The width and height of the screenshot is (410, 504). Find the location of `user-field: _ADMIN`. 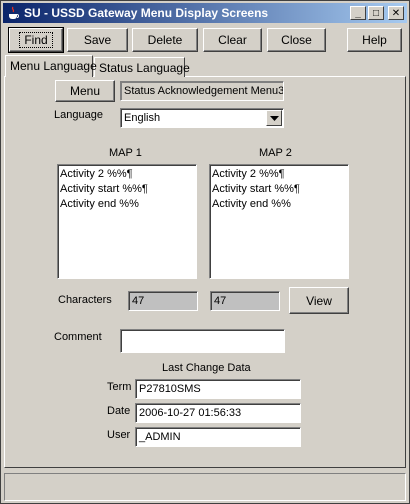

user-field: _ADMIN is located at coordinates (218, 437).